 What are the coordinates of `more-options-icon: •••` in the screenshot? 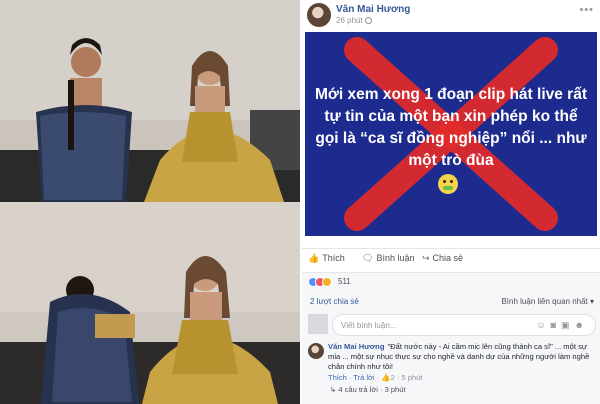 It's located at (586, 10).